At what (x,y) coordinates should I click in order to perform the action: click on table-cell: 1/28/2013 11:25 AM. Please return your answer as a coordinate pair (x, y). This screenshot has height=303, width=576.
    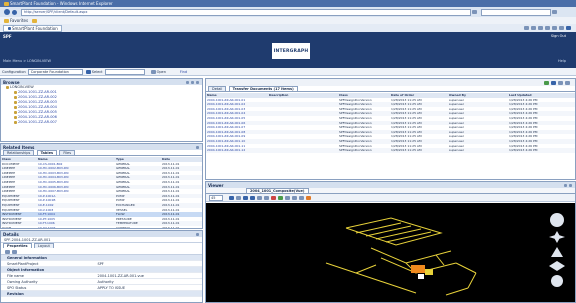
    Looking at the image, I should click on (406, 150).